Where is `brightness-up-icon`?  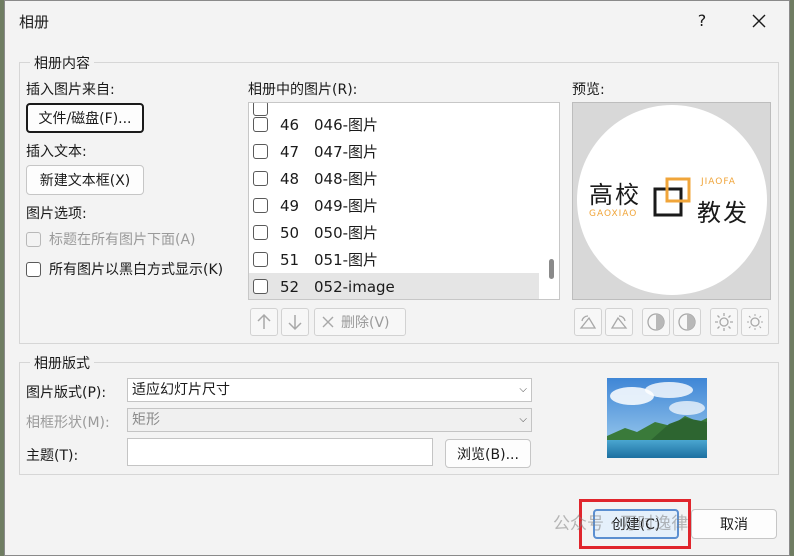
brightness-up-icon is located at coordinates (724, 322).